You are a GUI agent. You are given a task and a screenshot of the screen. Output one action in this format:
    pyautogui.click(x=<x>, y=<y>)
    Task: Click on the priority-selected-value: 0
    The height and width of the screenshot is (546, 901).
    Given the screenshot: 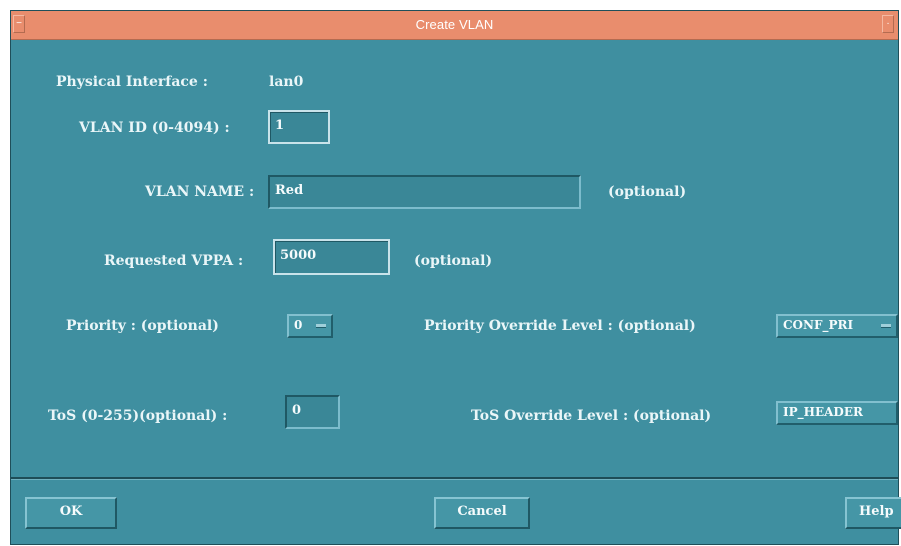 What is the action you would take?
    pyautogui.click(x=298, y=325)
    